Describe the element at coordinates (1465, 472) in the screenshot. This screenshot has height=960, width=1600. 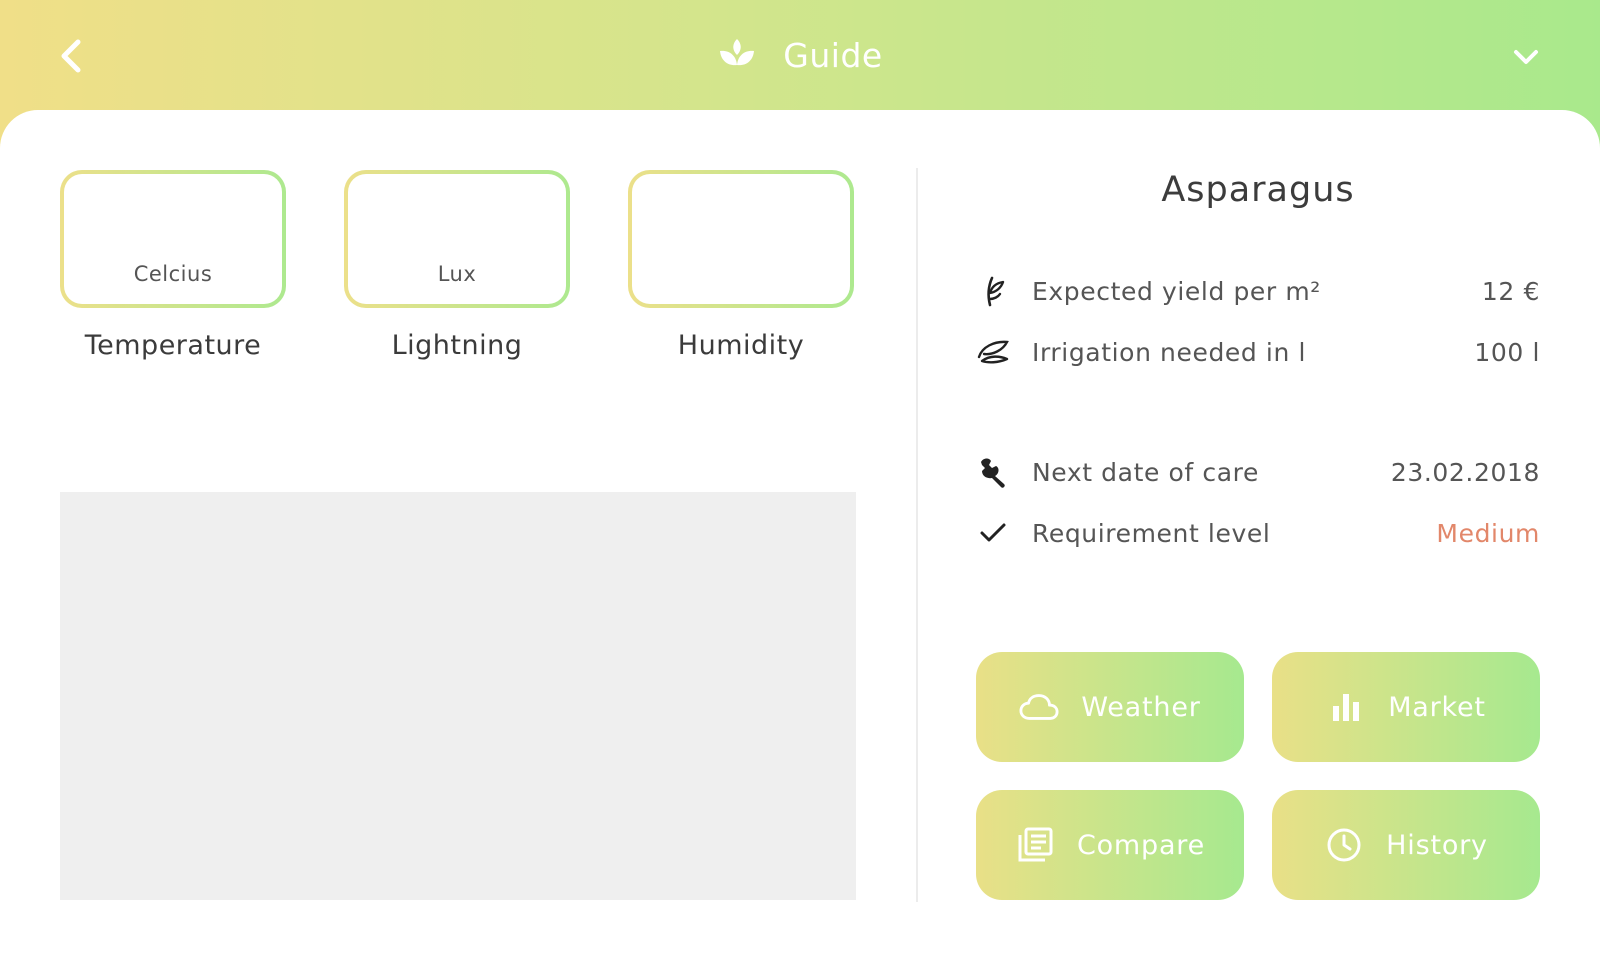
I see `info-value: 23.02.2018` at that location.